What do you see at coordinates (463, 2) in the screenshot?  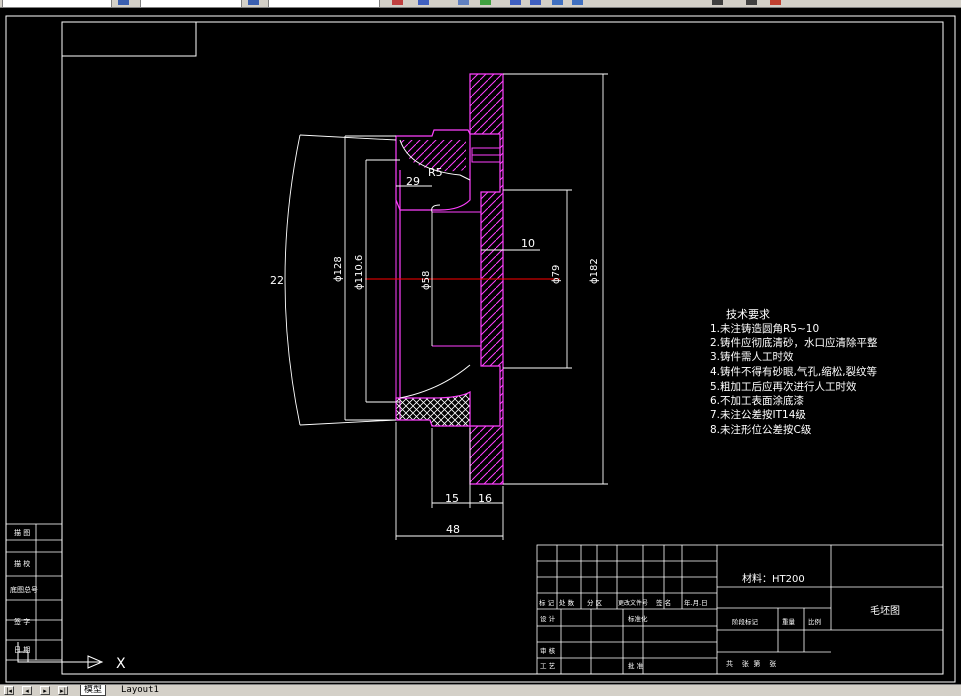 I see `properties-icon` at bounding box center [463, 2].